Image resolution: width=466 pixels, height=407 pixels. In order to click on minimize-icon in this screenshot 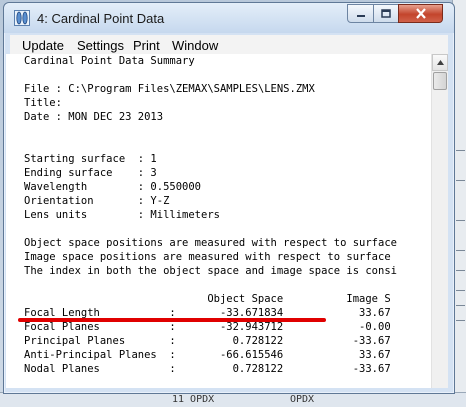, I will do `click(360, 15)`.